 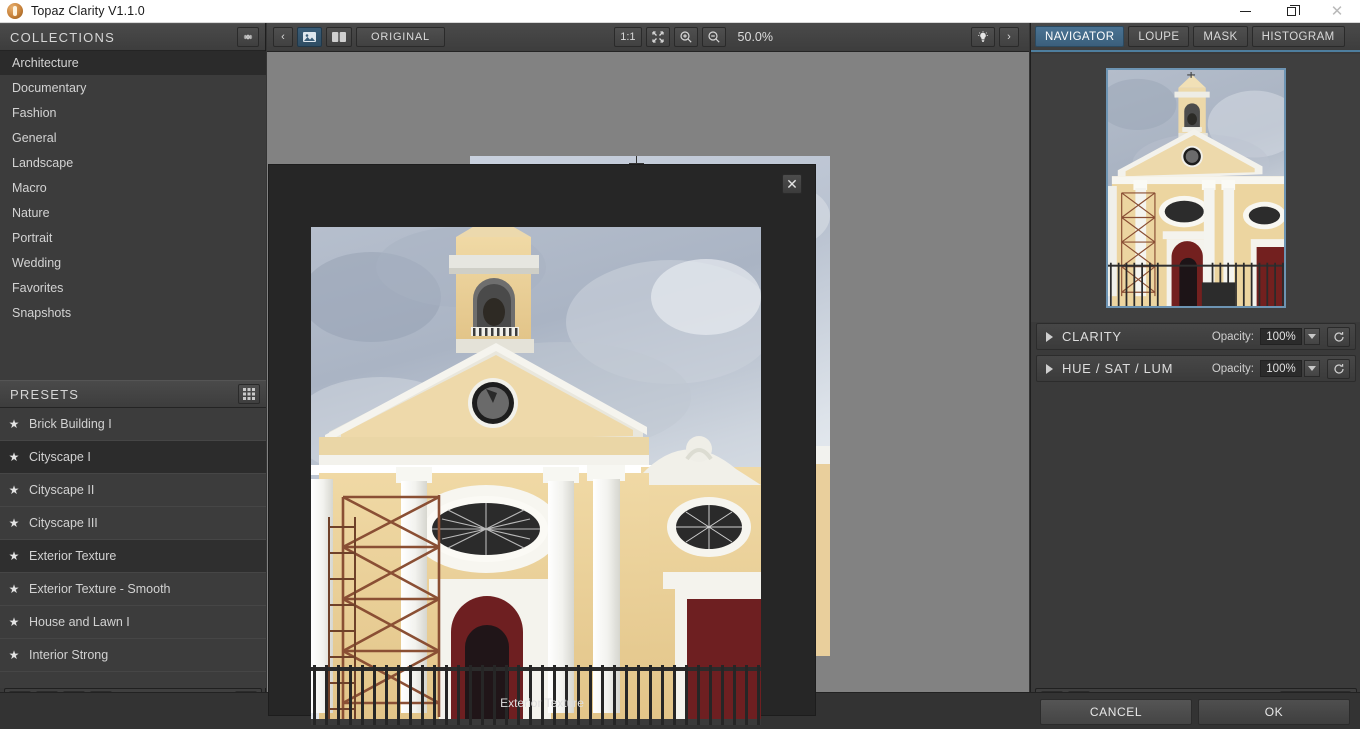 What do you see at coordinates (133, 490) in the screenshot?
I see `list-item: ★ Cityscape II` at bounding box center [133, 490].